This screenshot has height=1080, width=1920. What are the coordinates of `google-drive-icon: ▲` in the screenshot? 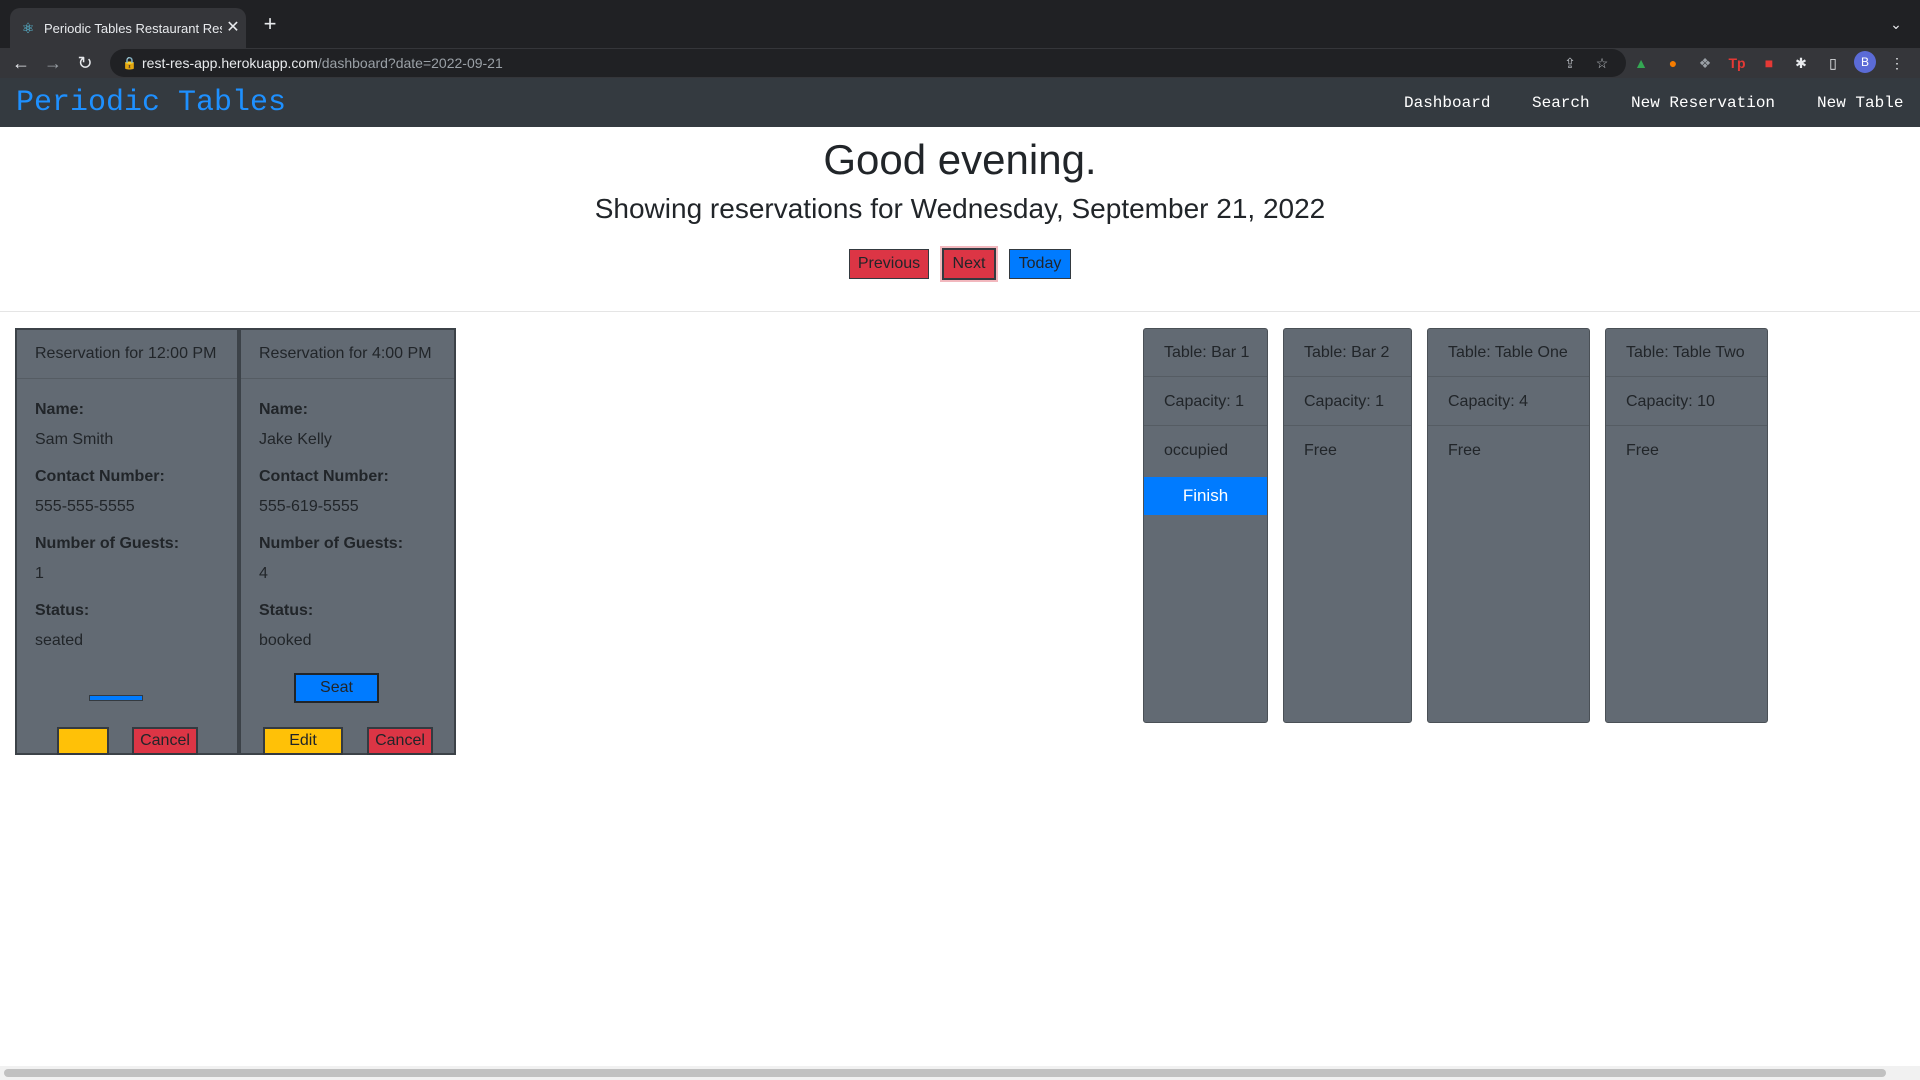 It's located at (1641, 63).